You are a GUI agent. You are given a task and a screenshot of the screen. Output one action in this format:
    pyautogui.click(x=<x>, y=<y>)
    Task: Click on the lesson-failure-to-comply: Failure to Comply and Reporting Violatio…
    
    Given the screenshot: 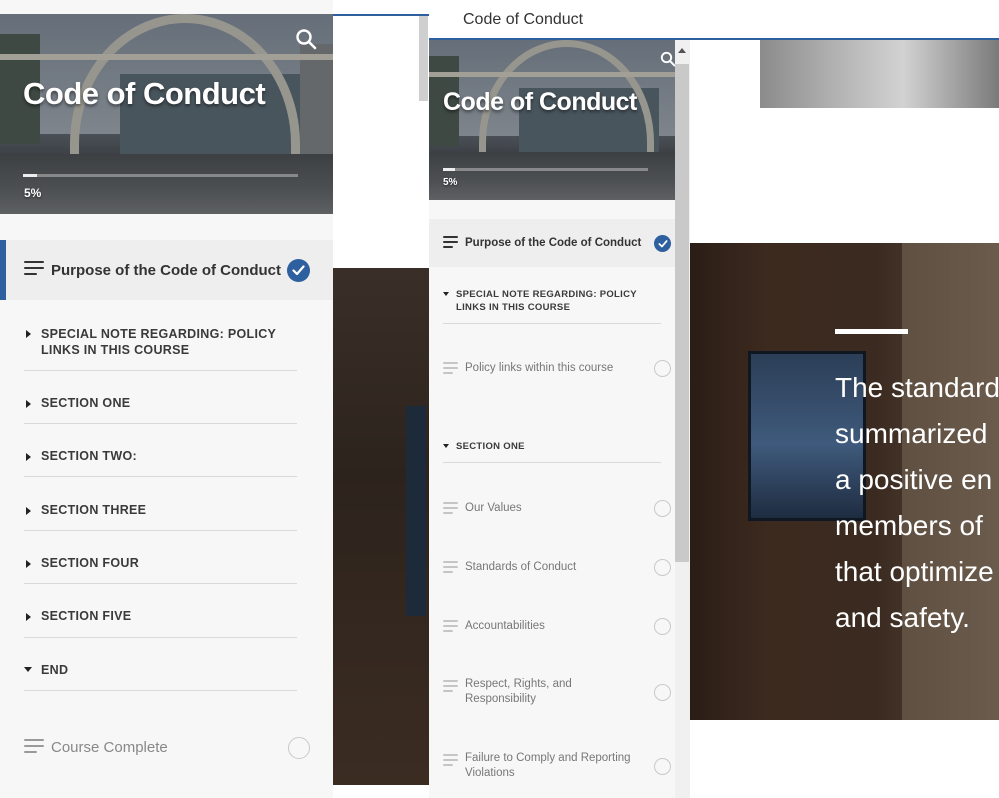 What is the action you would take?
    pyautogui.click(x=552, y=767)
    